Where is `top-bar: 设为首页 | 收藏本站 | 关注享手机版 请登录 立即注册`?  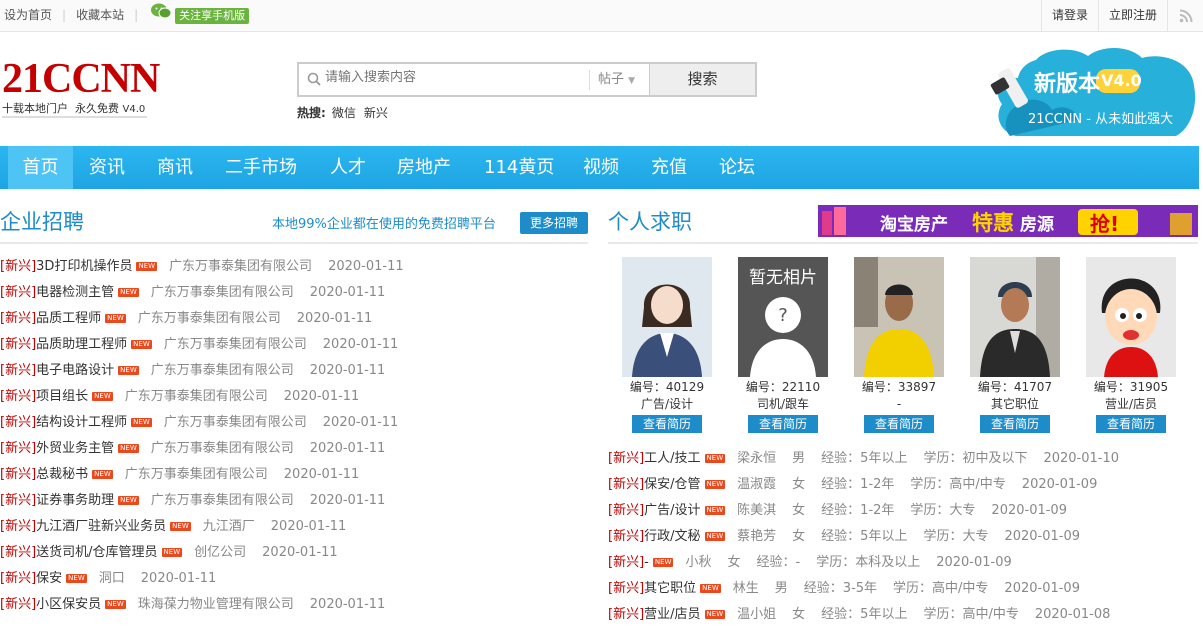 top-bar: 设为首页 | 收藏本站 | 关注享手机版 请登录 立即注册 is located at coordinates (601, 16).